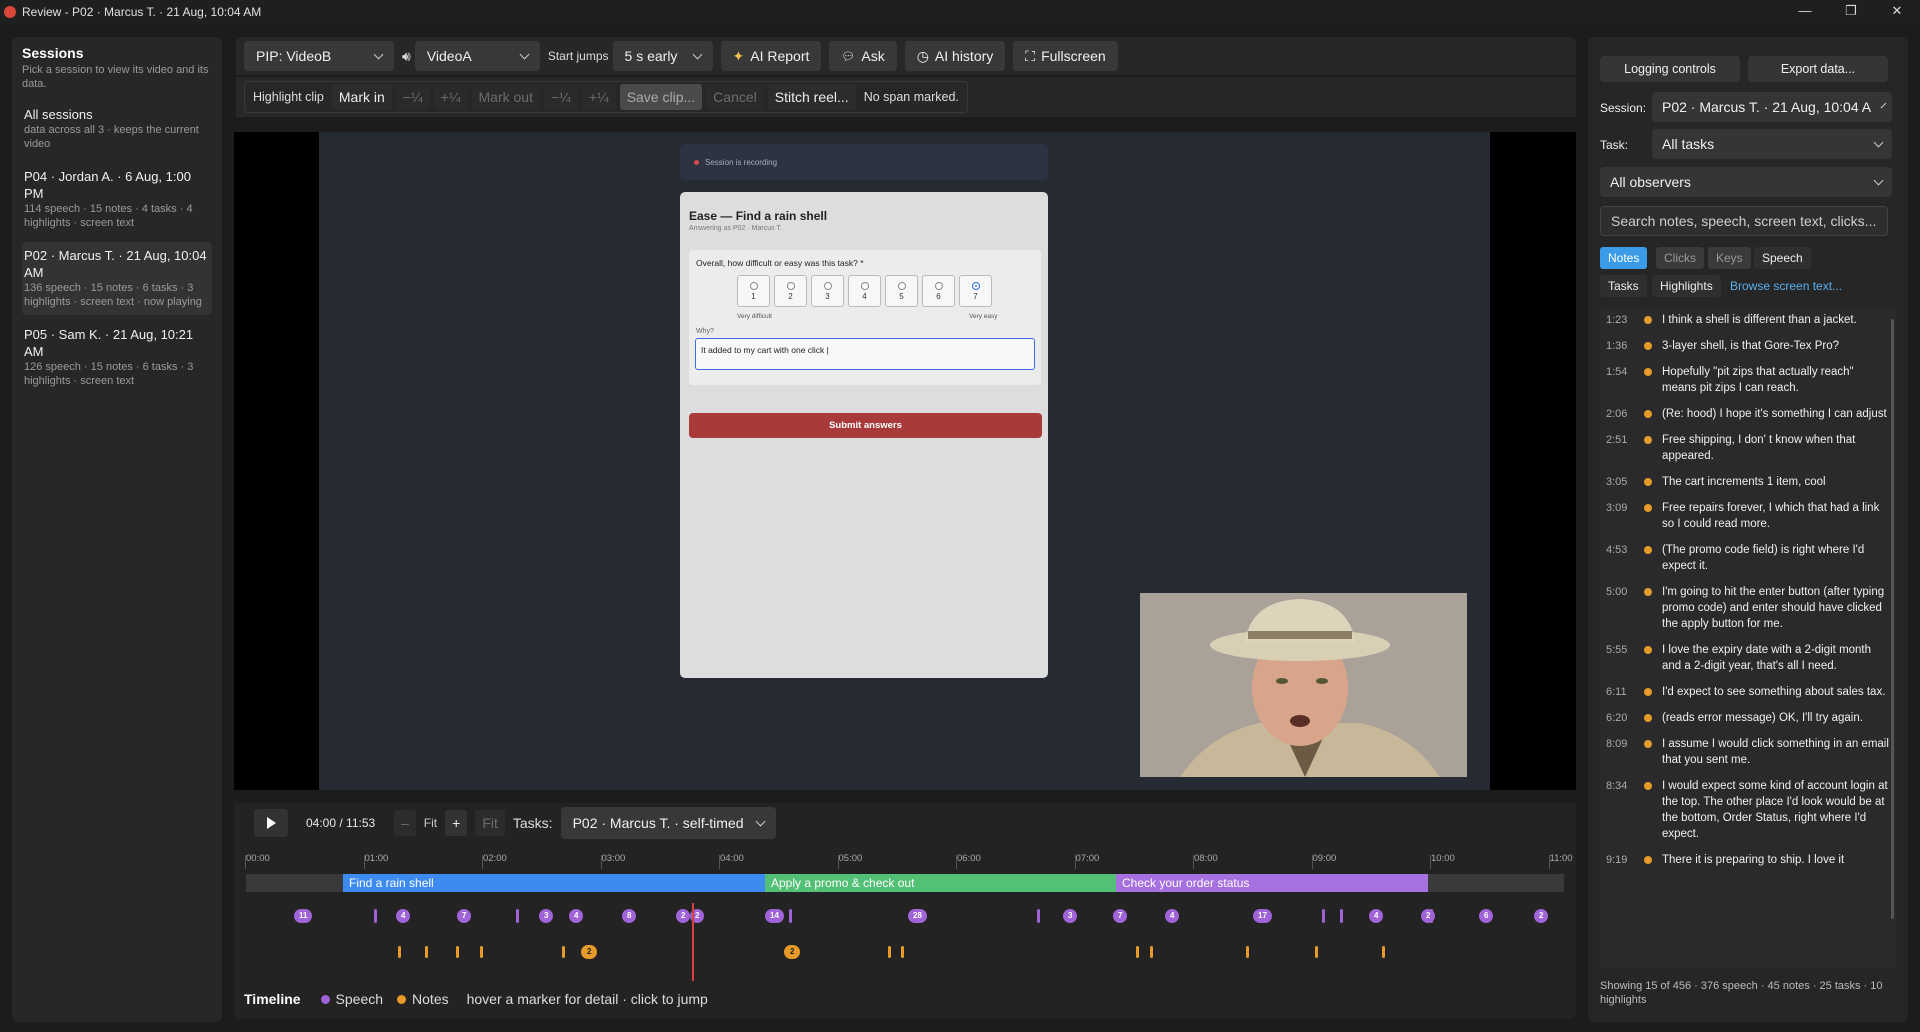 This screenshot has width=1920, height=1032. What do you see at coordinates (490, 823) in the screenshot?
I see `fit-button: Fit` at bounding box center [490, 823].